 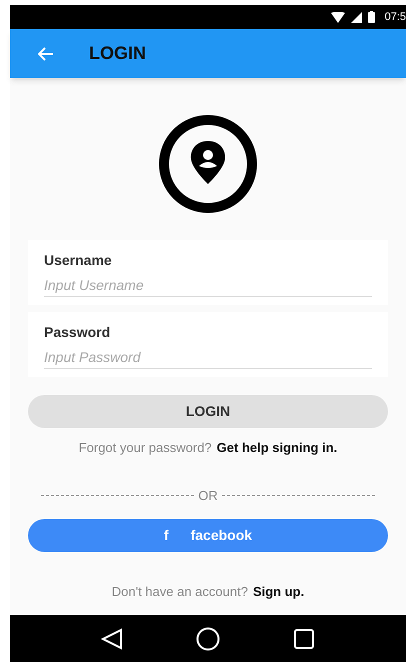 What do you see at coordinates (371, 17) in the screenshot?
I see `battery-icon` at bounding box center [371, 17].